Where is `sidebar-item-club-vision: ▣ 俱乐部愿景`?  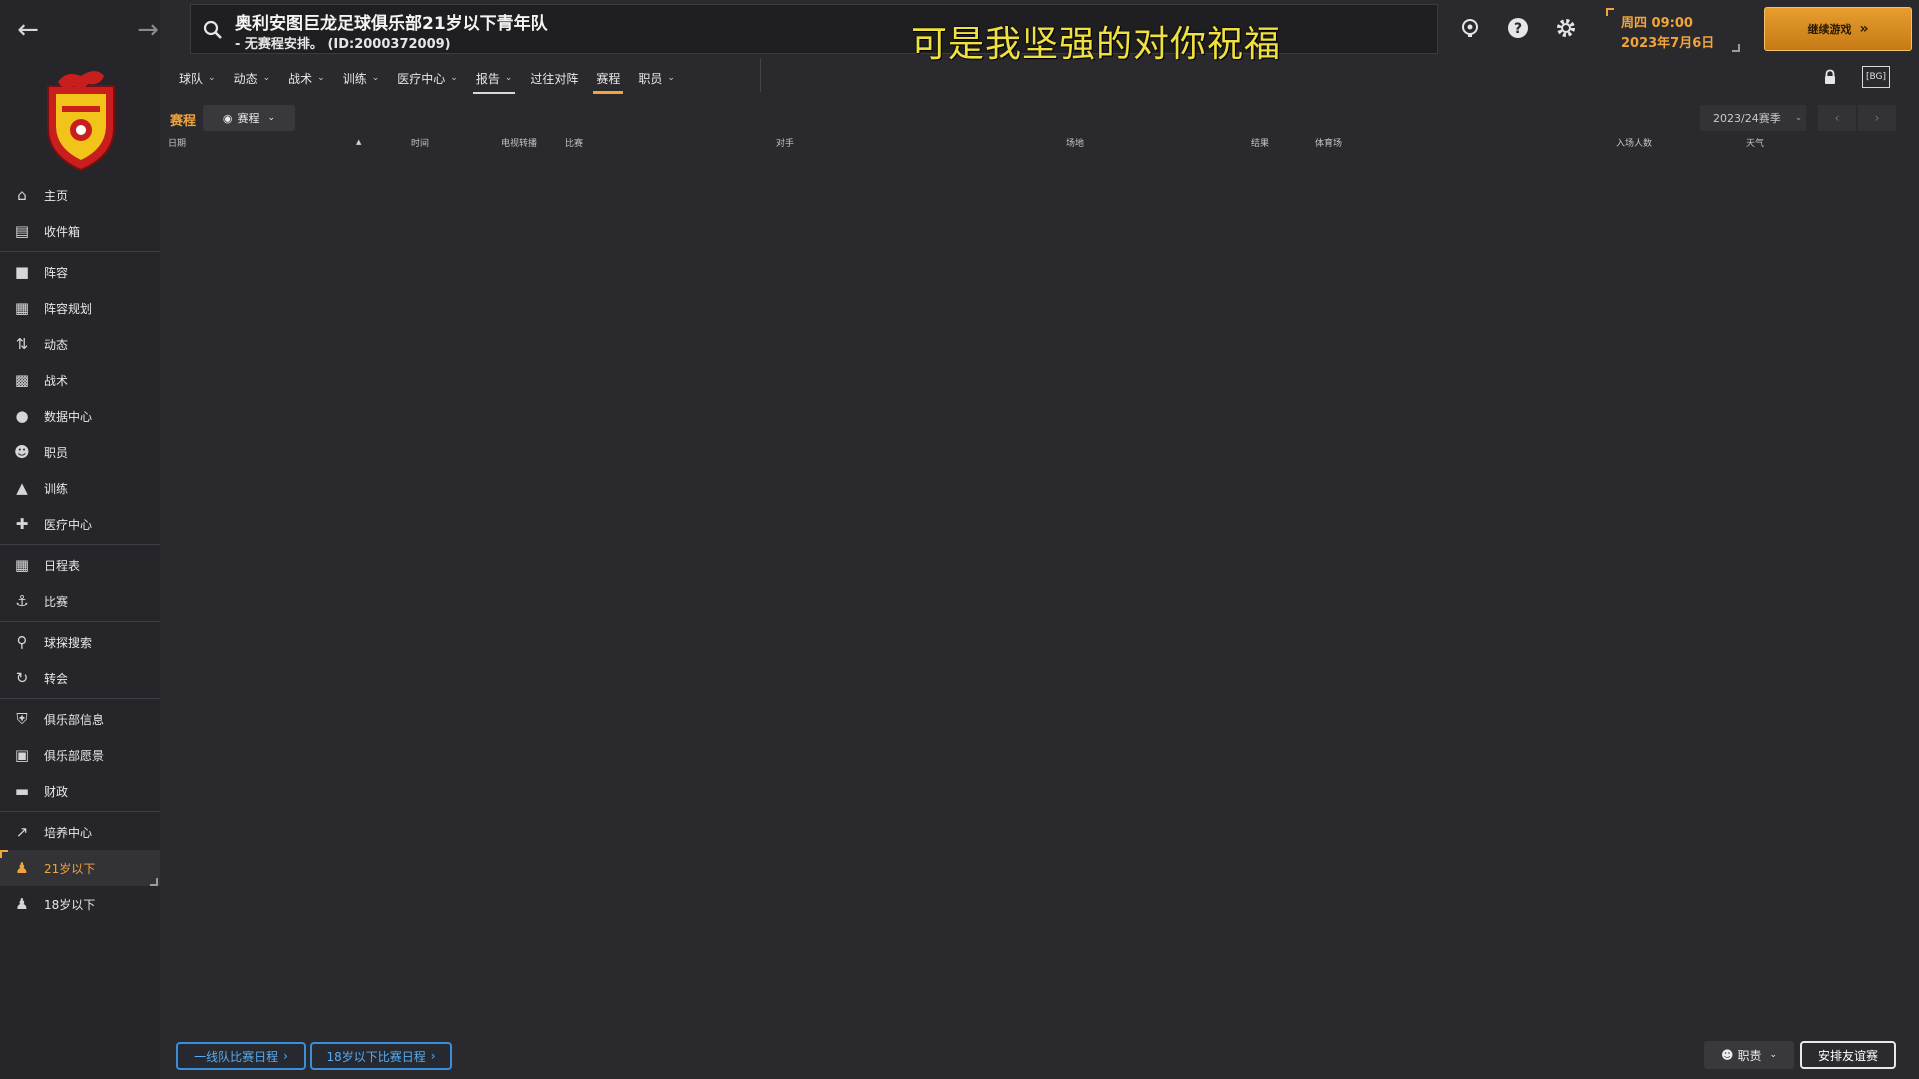
sidebar-item-club-vision: ▣ 俱乐部愿景 is located at coordinates (80, 755).